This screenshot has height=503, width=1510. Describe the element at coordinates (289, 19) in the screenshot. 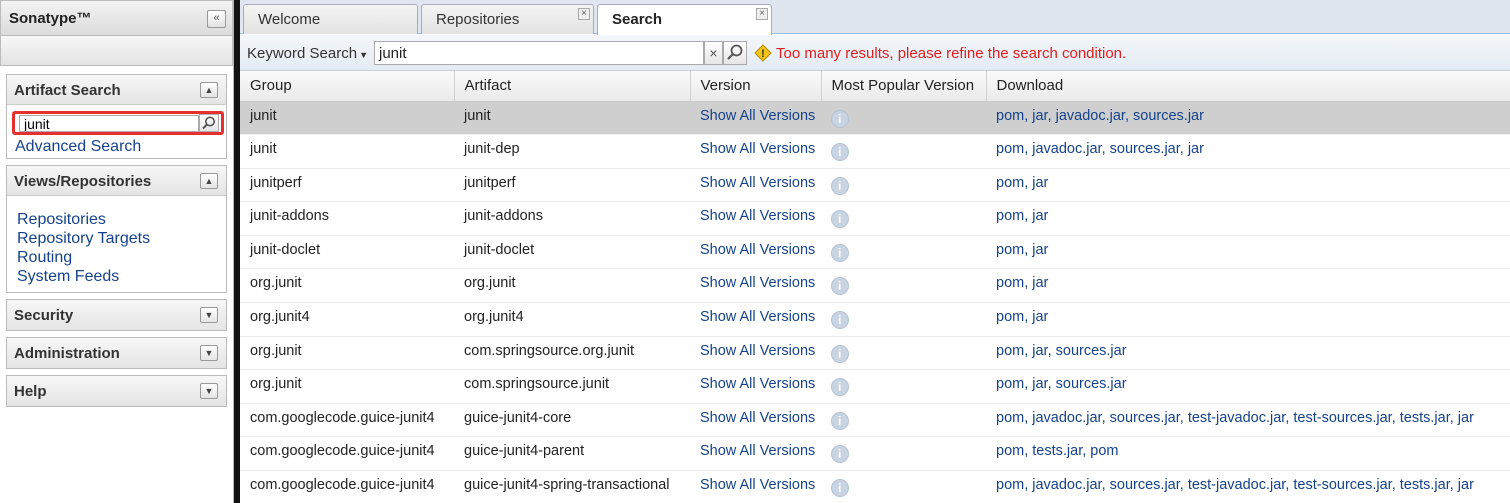

I see `tab-welcome-label: Welcome` at that location.